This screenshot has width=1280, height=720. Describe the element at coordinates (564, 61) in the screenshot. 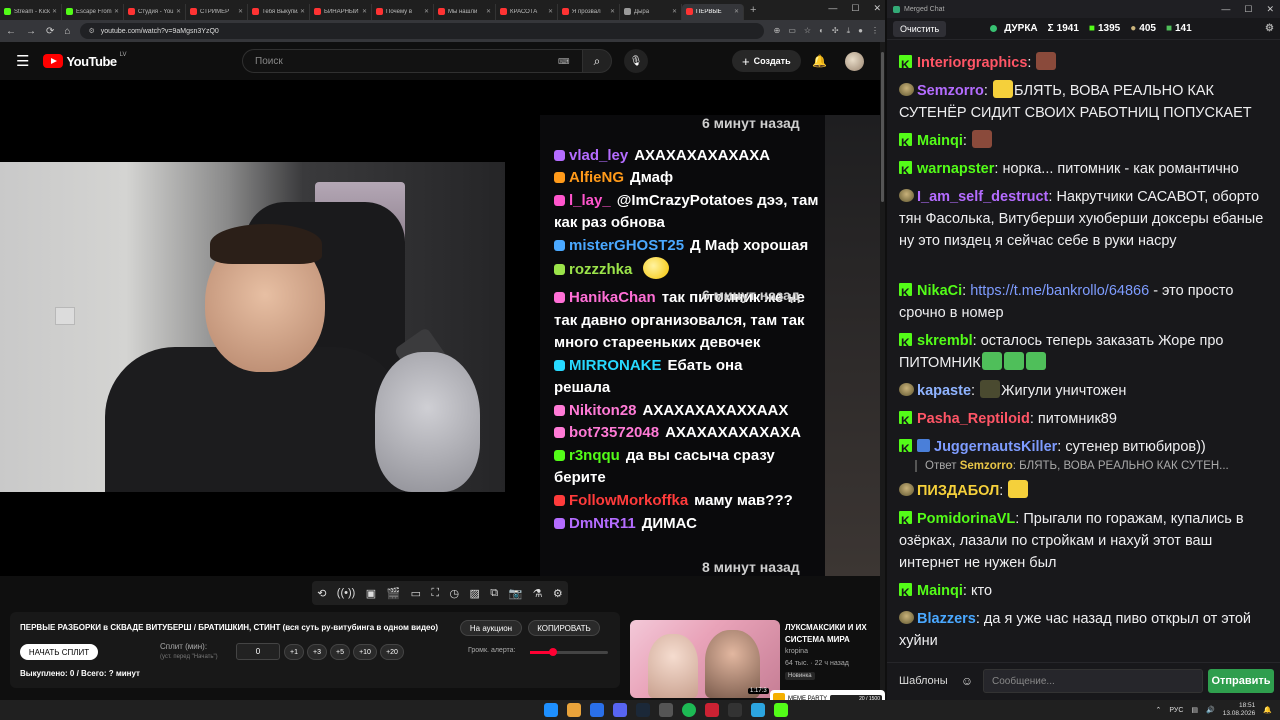

I see `keyboard-icon: ⌨` at that location.